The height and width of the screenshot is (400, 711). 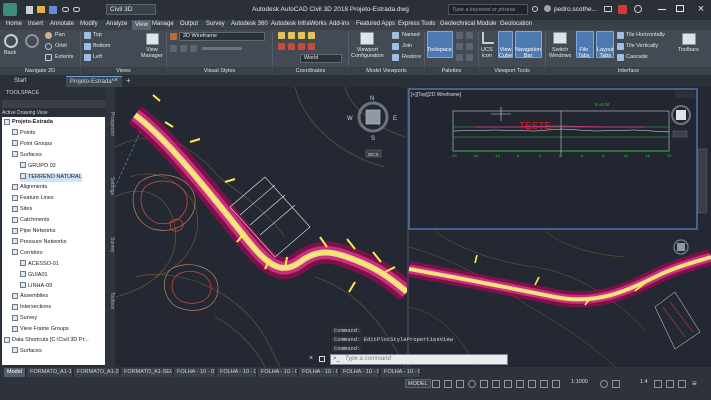 I want to click on tab-settings: Settings, so click(x=110, y=186).